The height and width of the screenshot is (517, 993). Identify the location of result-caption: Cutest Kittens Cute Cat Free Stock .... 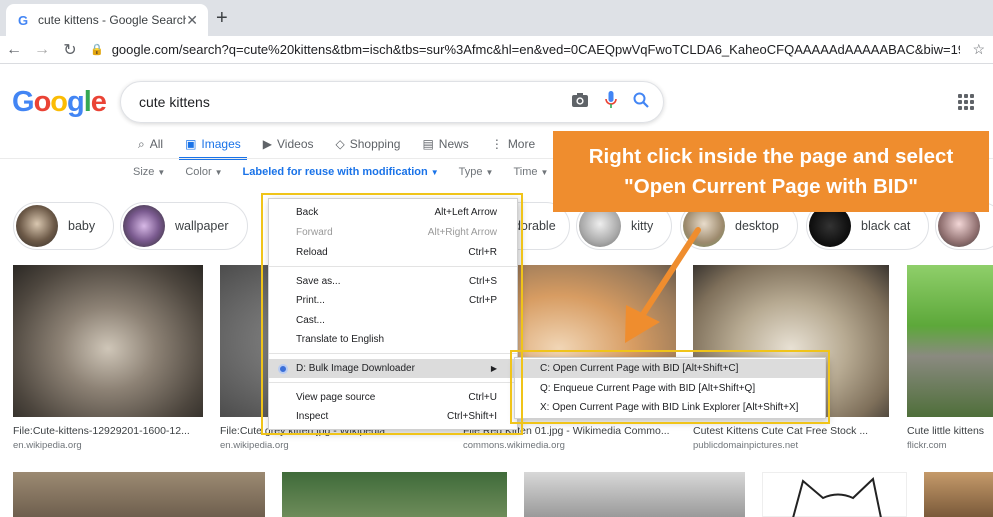
(791, 431).